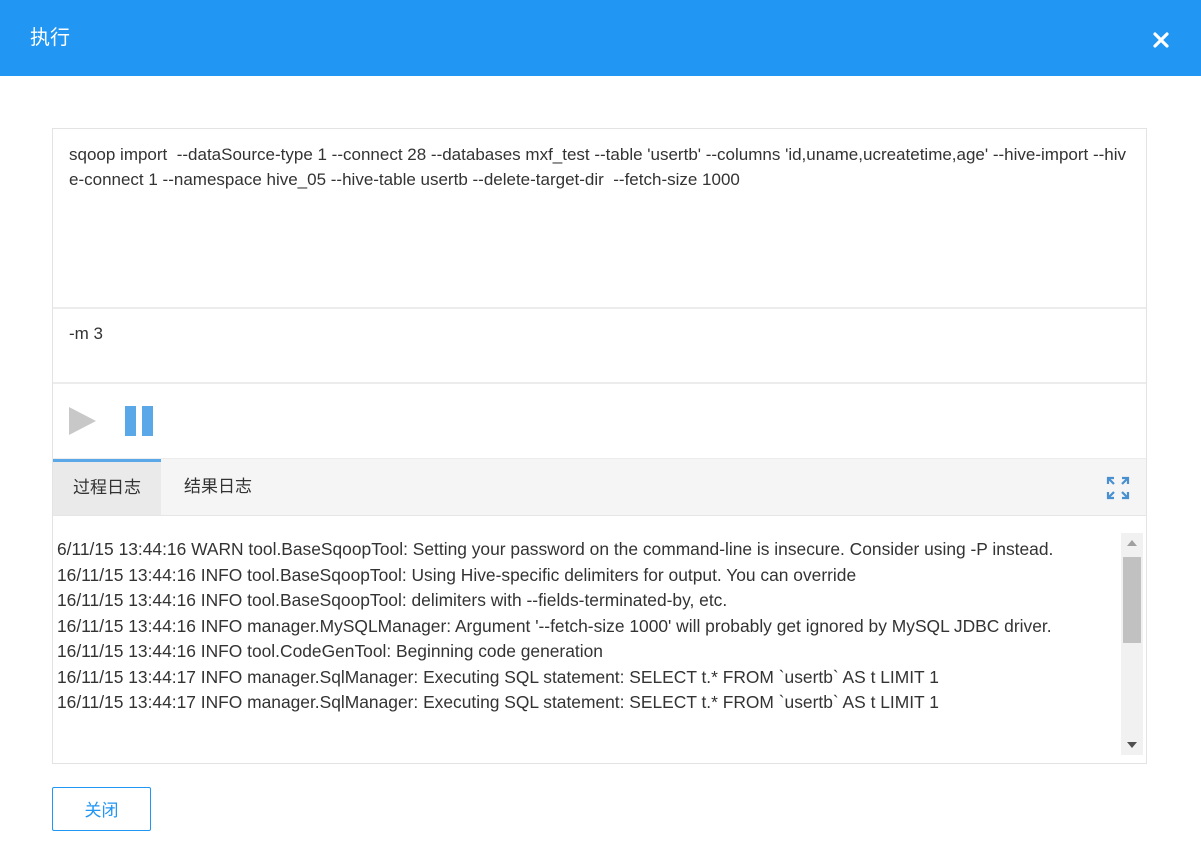 The width and height of the screenshot is (1201, 861). What do you see at coordinates (86, 334) in the screenshot?
I see `args-text: -m 3` at bounding box center [86, 334].